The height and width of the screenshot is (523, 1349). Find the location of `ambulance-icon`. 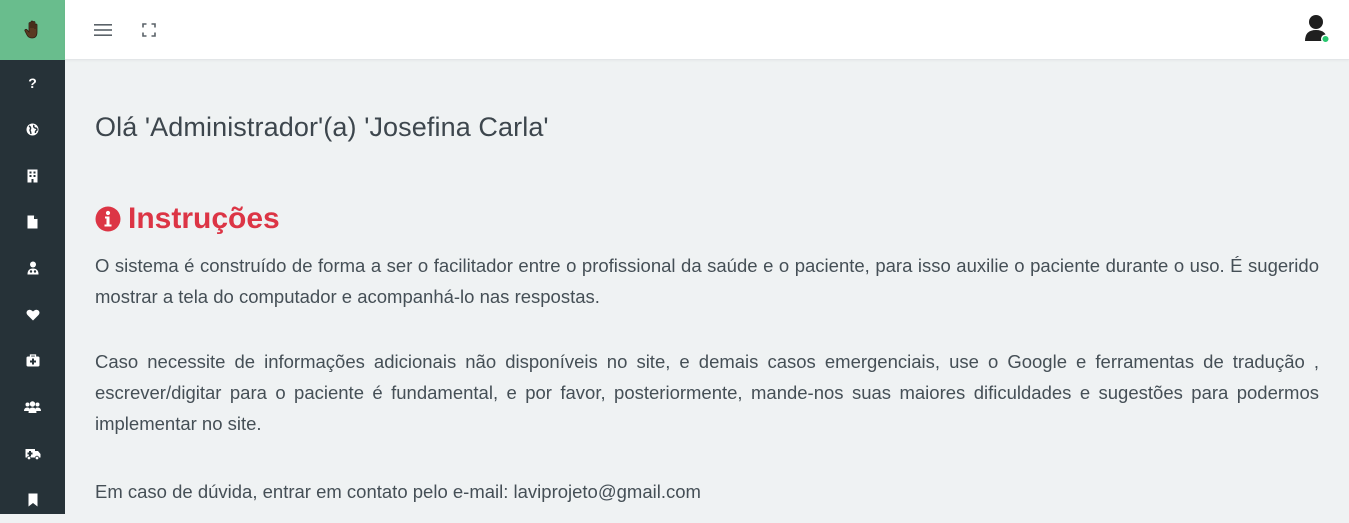

ambulance-icon is located at coordinates (32, 454).